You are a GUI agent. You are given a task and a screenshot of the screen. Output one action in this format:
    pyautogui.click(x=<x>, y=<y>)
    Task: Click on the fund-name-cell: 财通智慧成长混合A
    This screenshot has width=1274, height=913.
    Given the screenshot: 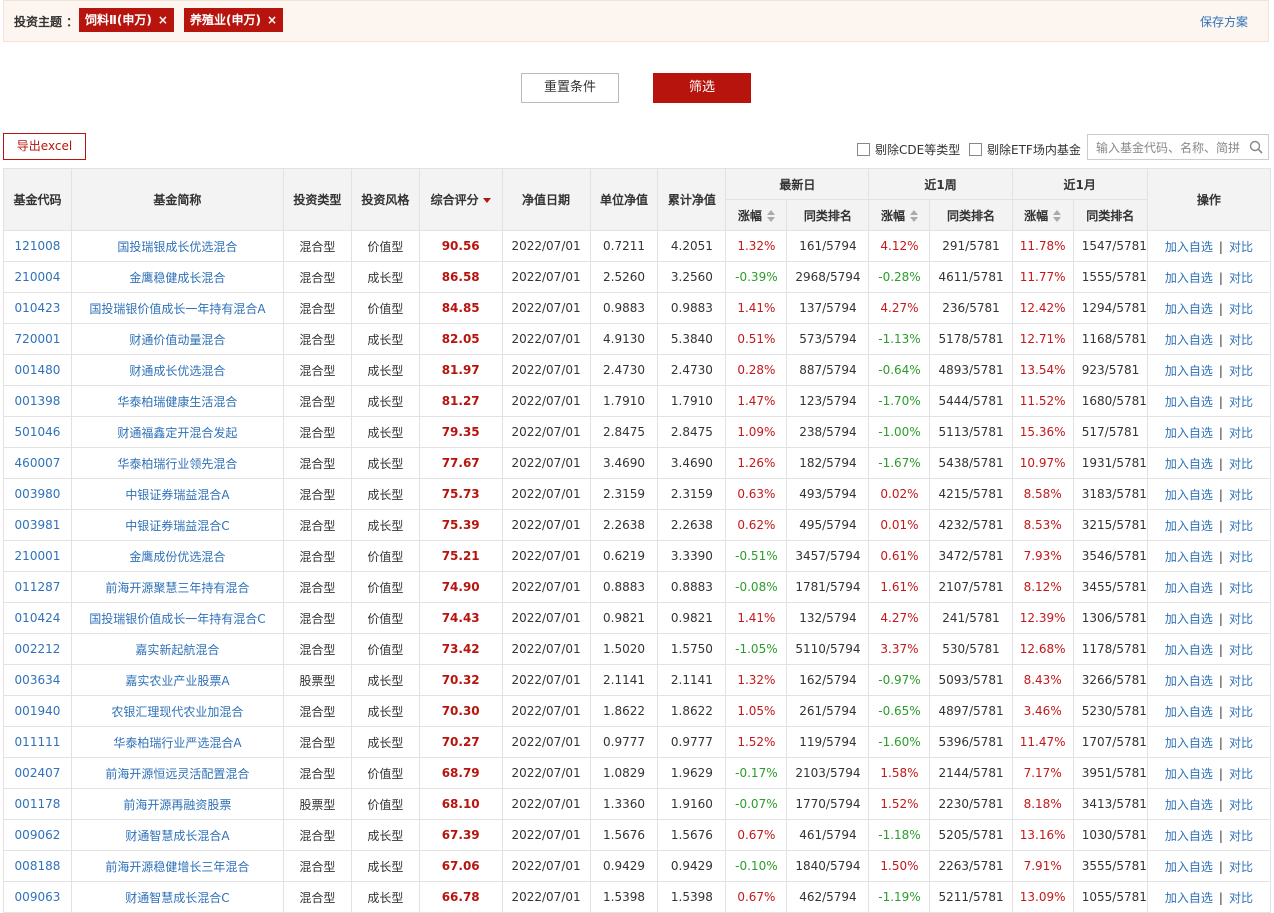 What is the action you would take?
    pyautogui.click(x=177, y=835)
    